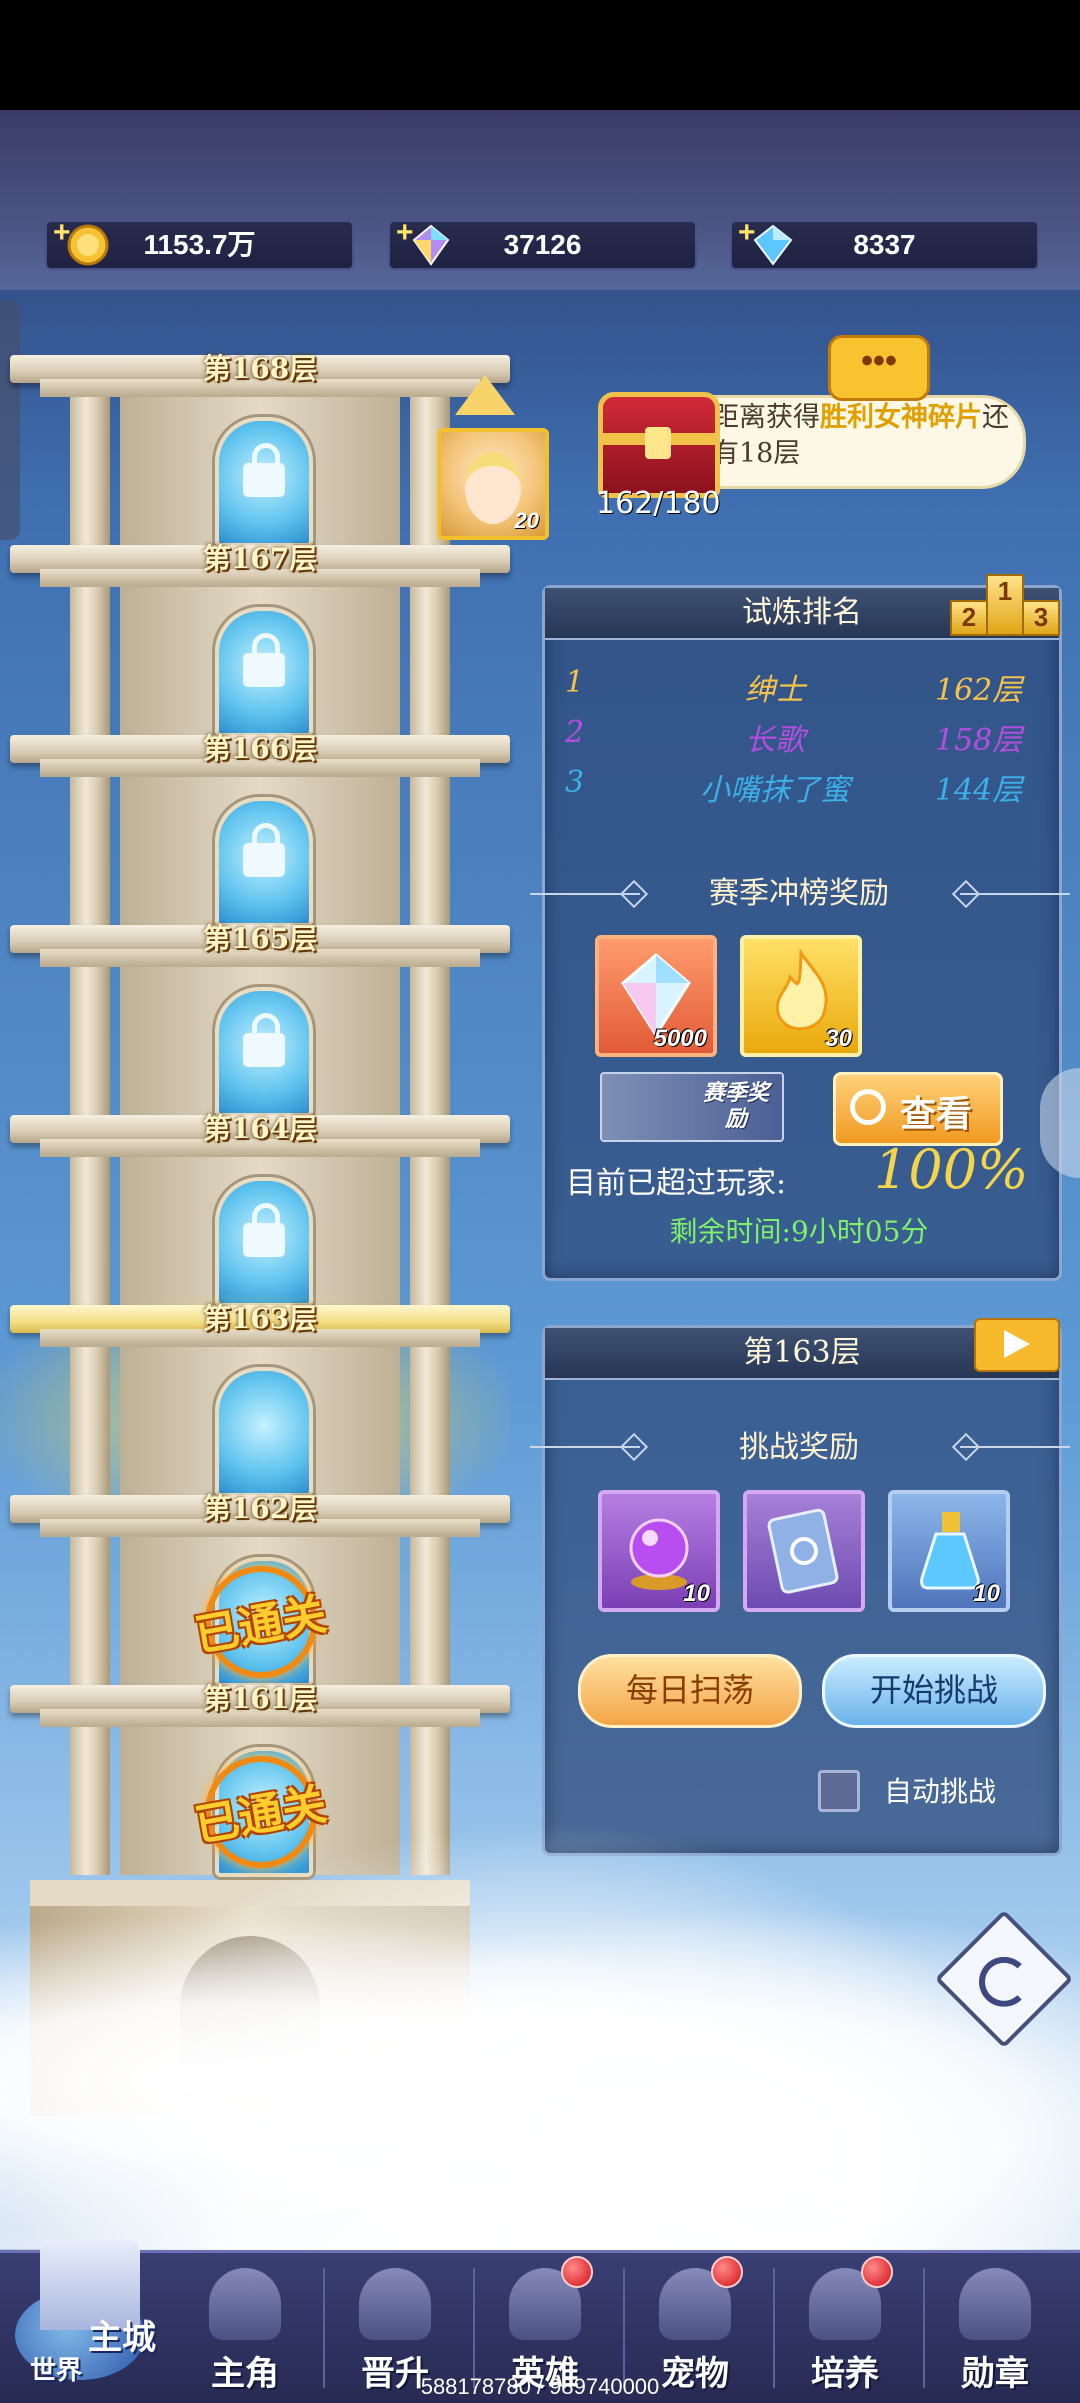  Describe the element at coordinates (680, 1038) in the screenshot. I see `reward-qty: 5000` at that location.